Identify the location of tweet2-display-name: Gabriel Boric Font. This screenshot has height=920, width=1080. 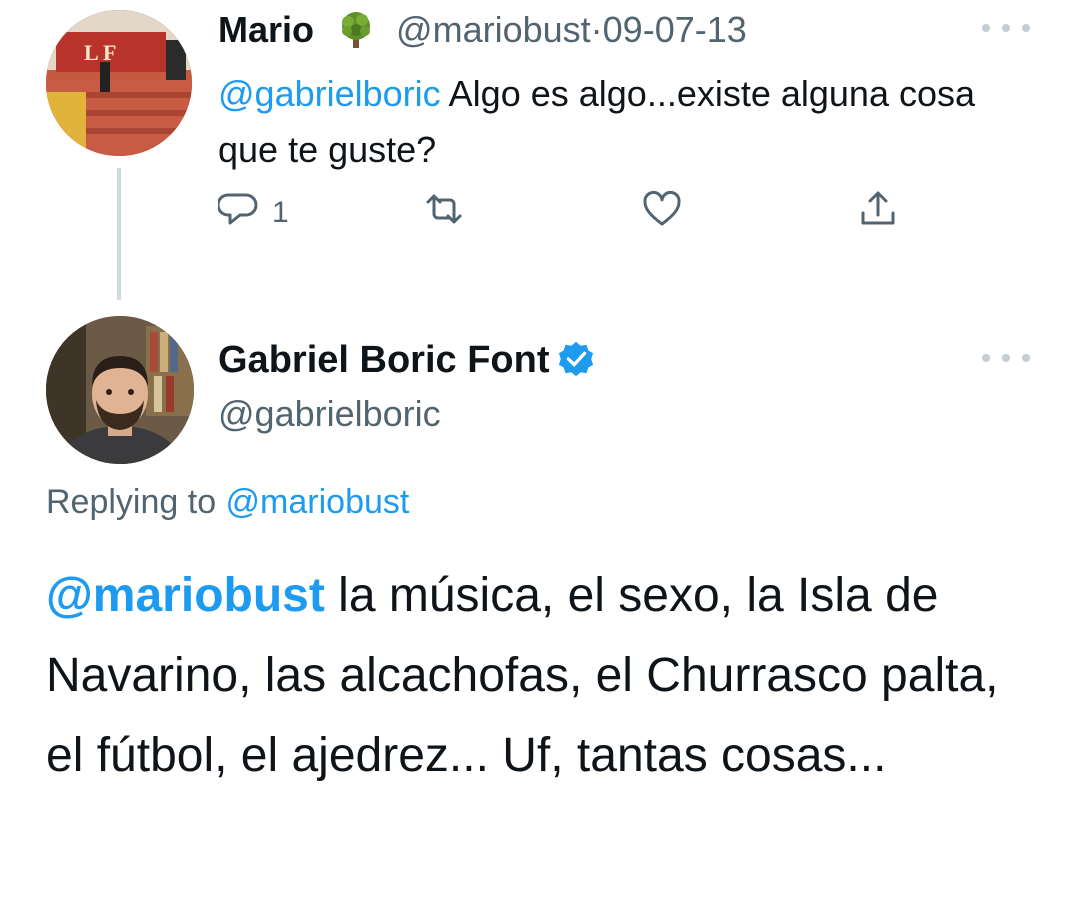
(383, 360).